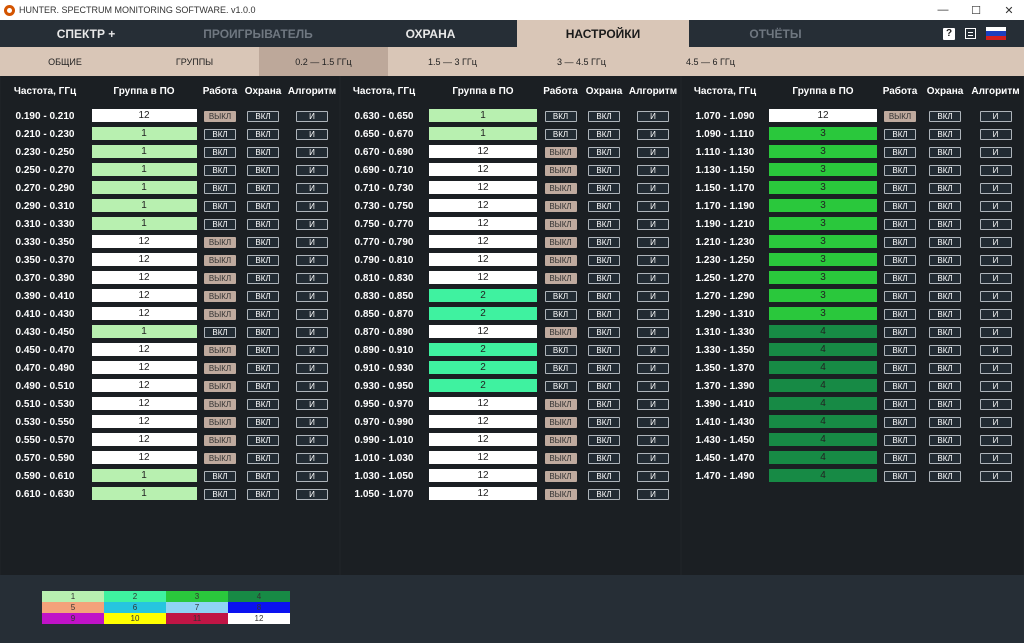 This screenshot has width=1024, height=643. What do you see at coordinates (430, 33) in the screenshot?
I see `tab-guard: ОХРАНА` at bounding box center [430, 33].